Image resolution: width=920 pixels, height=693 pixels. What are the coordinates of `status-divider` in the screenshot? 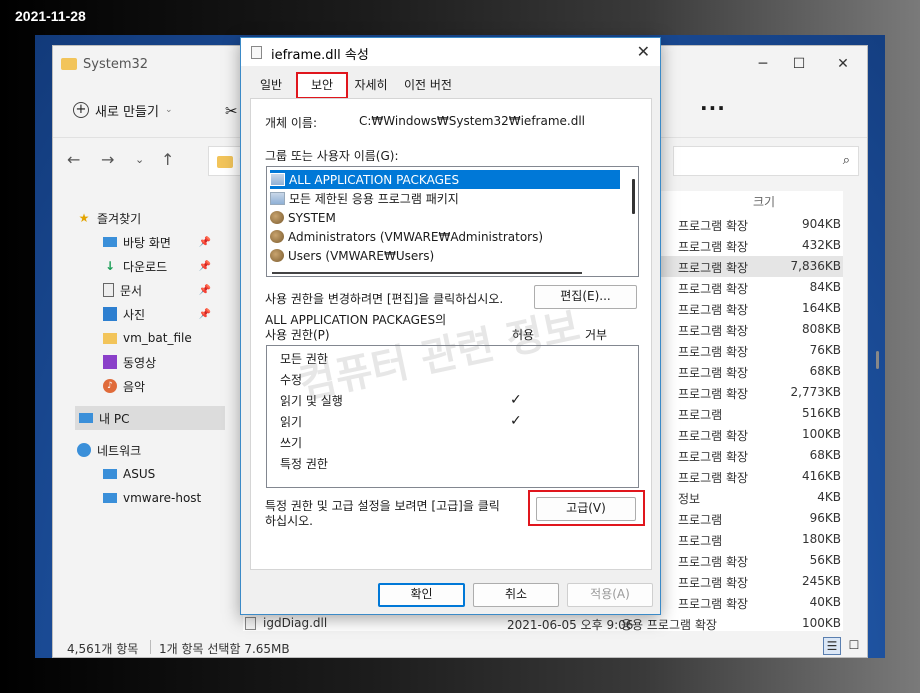 It's located at (150, 647).